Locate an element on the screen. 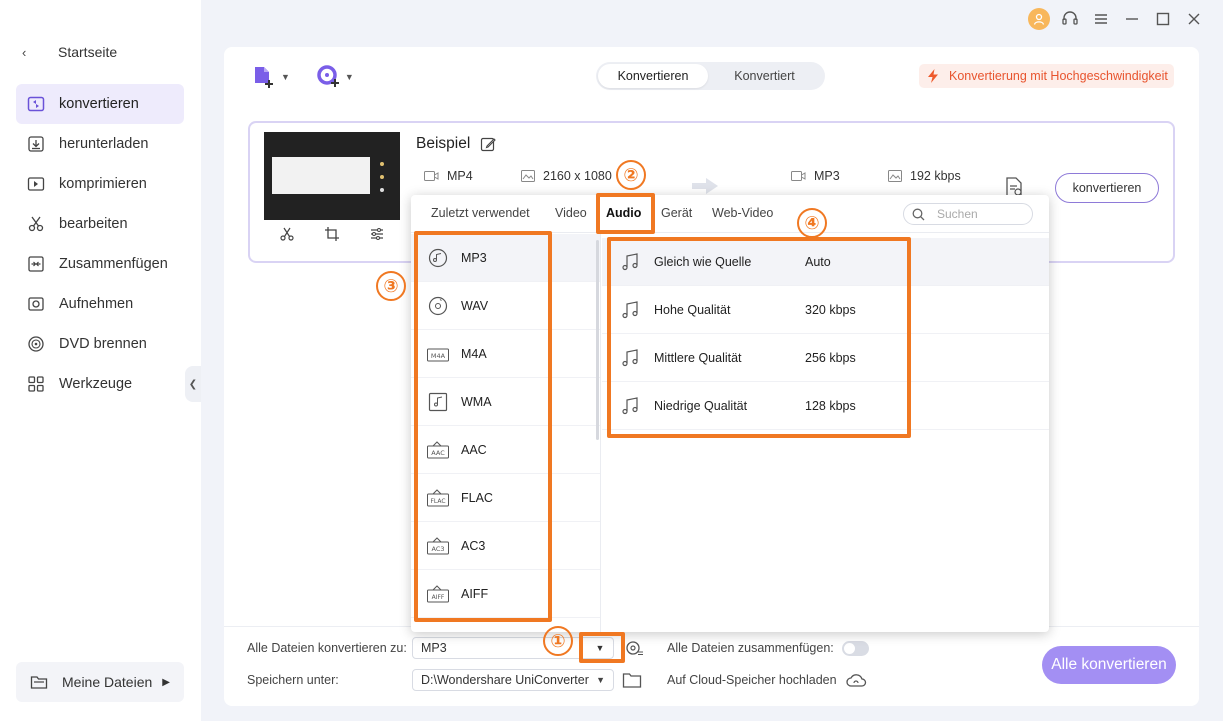 The height and width of the screenshot is (721, 1223). add-file-button: ▼ is located at coordinates (271, 77).